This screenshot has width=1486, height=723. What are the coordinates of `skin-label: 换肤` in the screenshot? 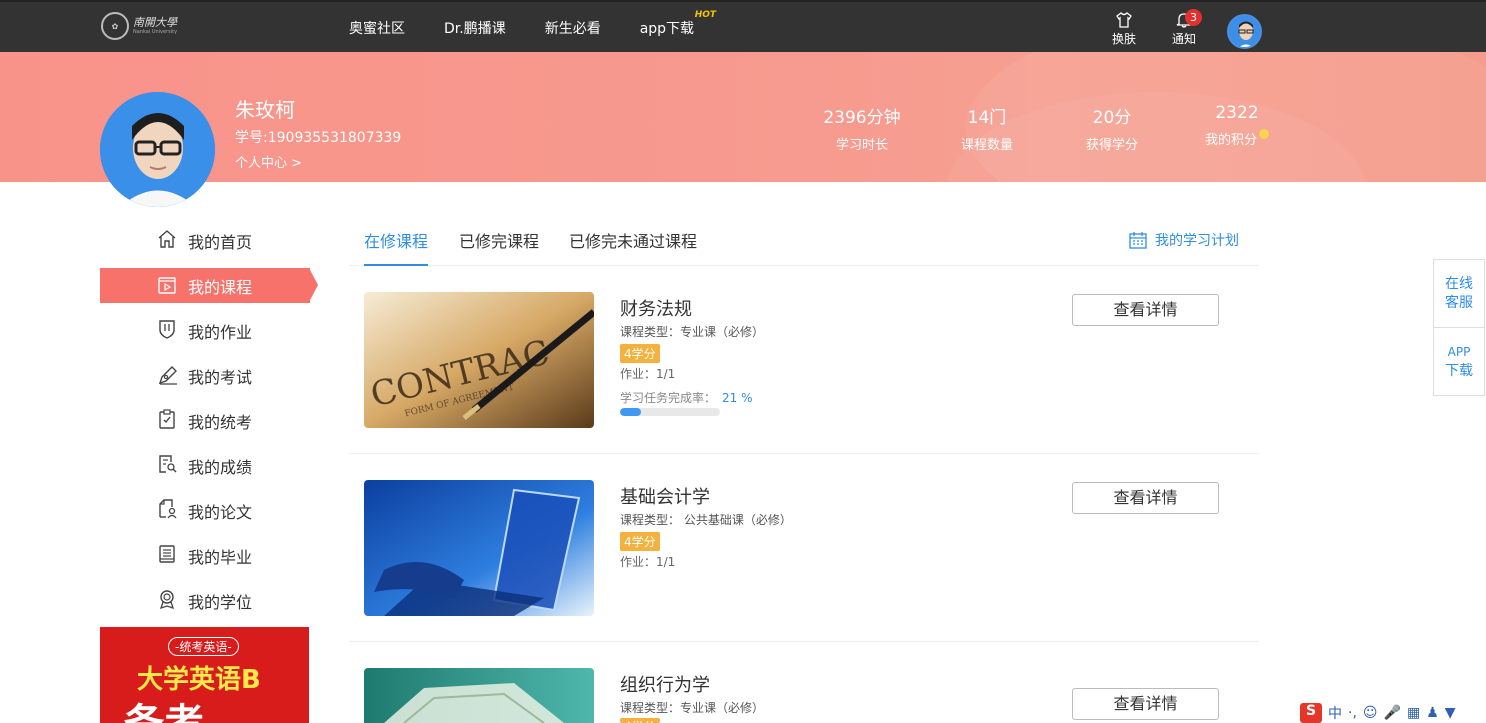 It's located at (1123, 39).